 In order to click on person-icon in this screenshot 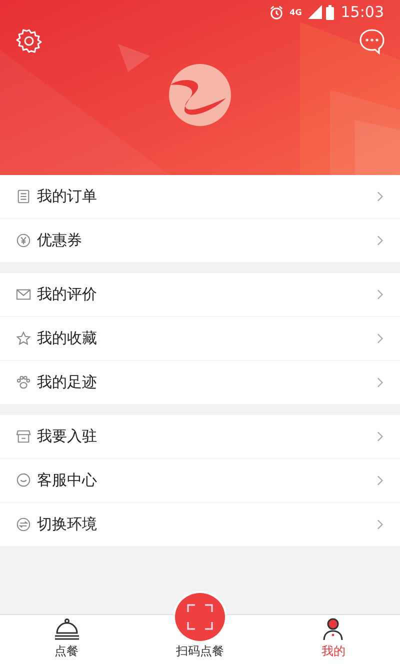, I will do `click(333, 629)`.